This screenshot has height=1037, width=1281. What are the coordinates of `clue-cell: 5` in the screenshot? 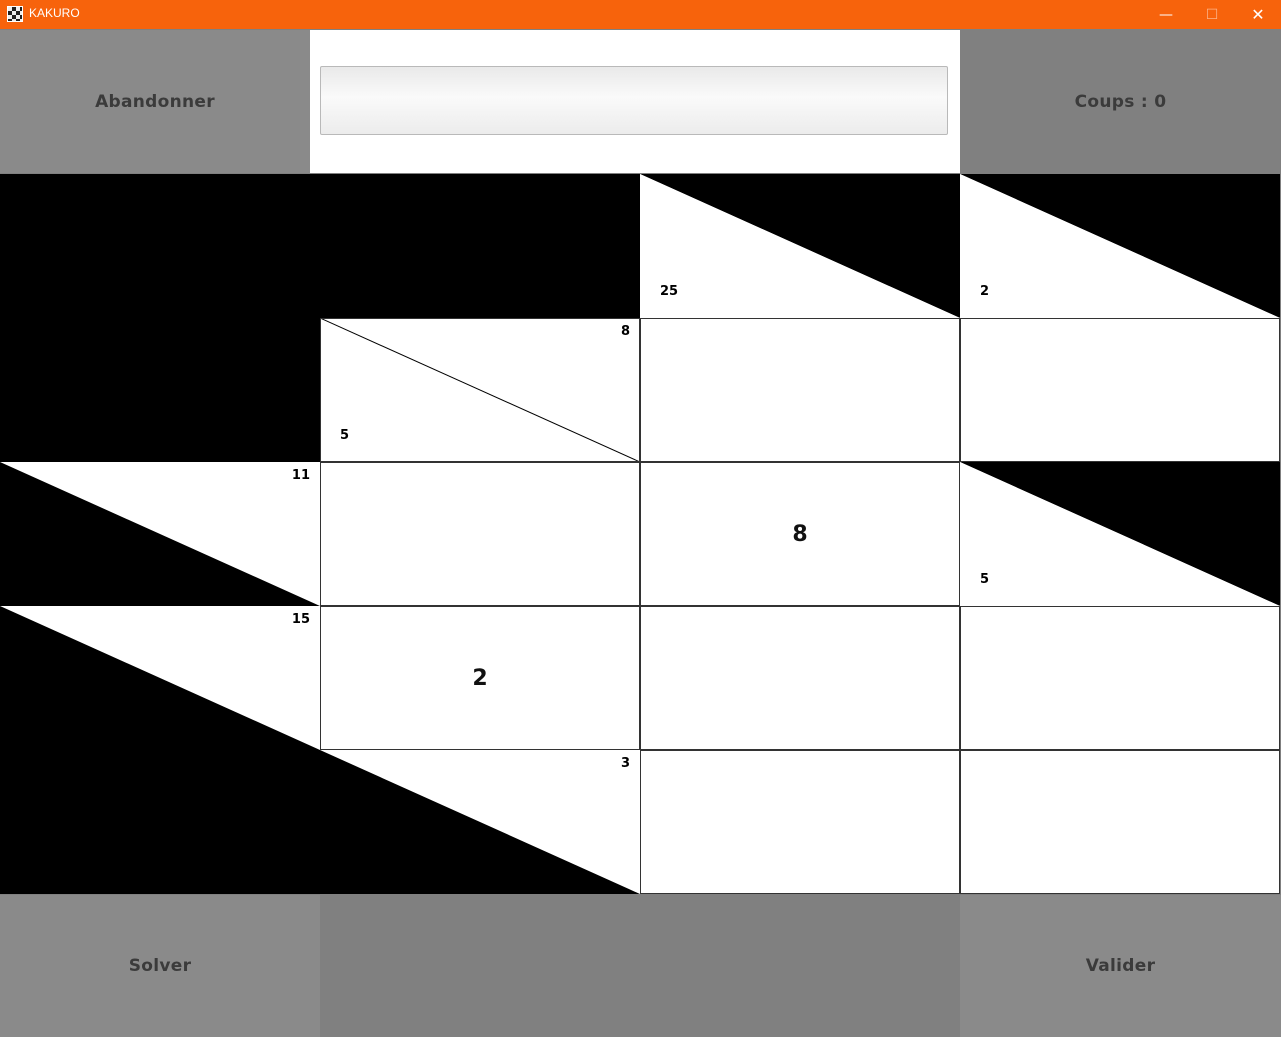 It's located at (1120, 534).